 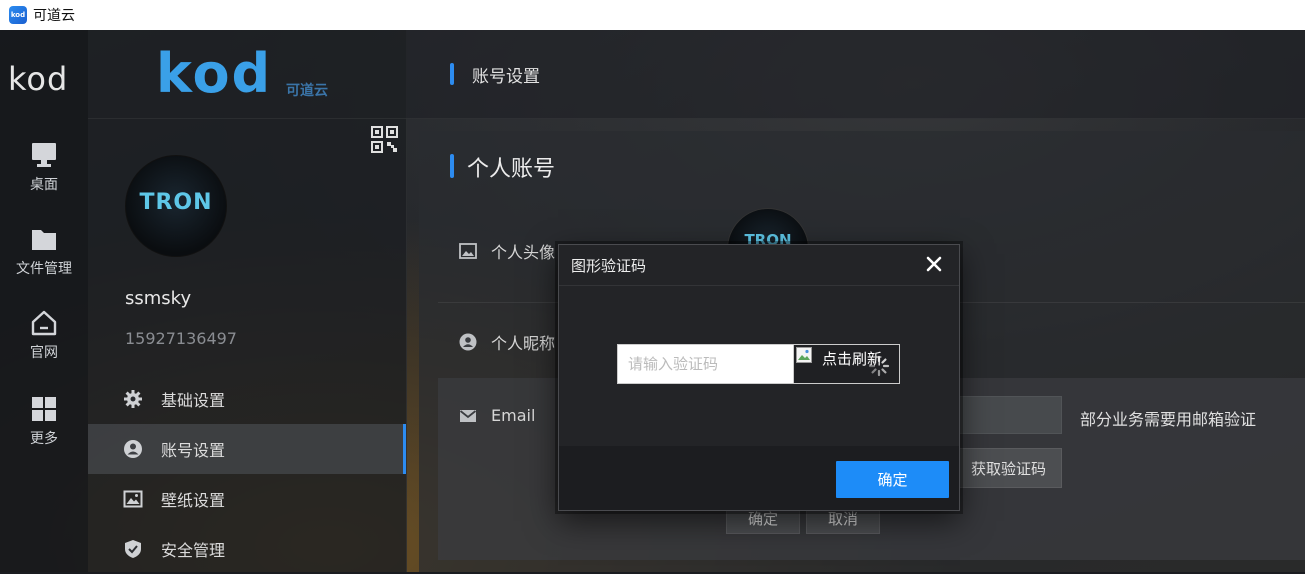 I want to click on panel-title: 个人账号, so click(x=511, y=169).